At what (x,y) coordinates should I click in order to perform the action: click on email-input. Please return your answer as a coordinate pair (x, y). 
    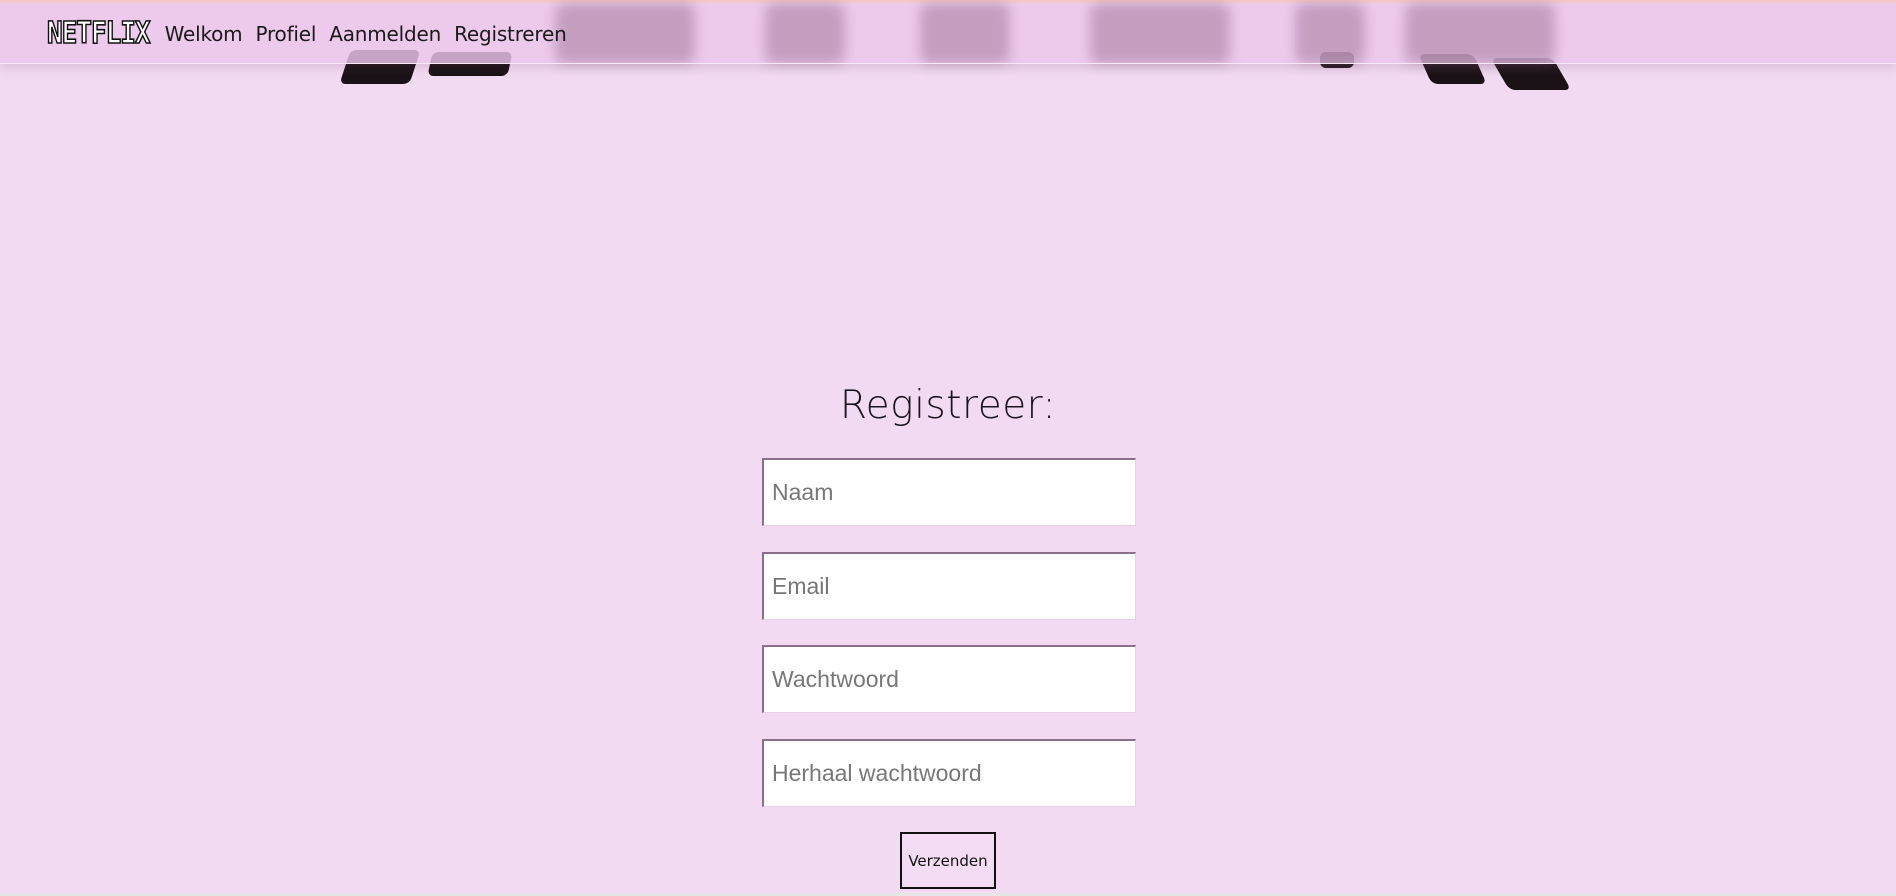
    Looking at the image, I should click on (949, 586).